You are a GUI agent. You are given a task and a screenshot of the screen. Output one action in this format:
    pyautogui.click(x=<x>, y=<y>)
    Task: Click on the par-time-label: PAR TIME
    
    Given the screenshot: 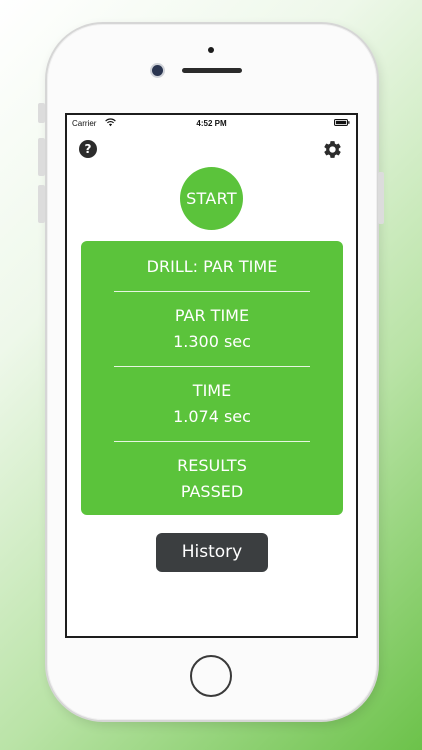 What is the action you would take?
    pyautogui.click(x=212, y=315)
    